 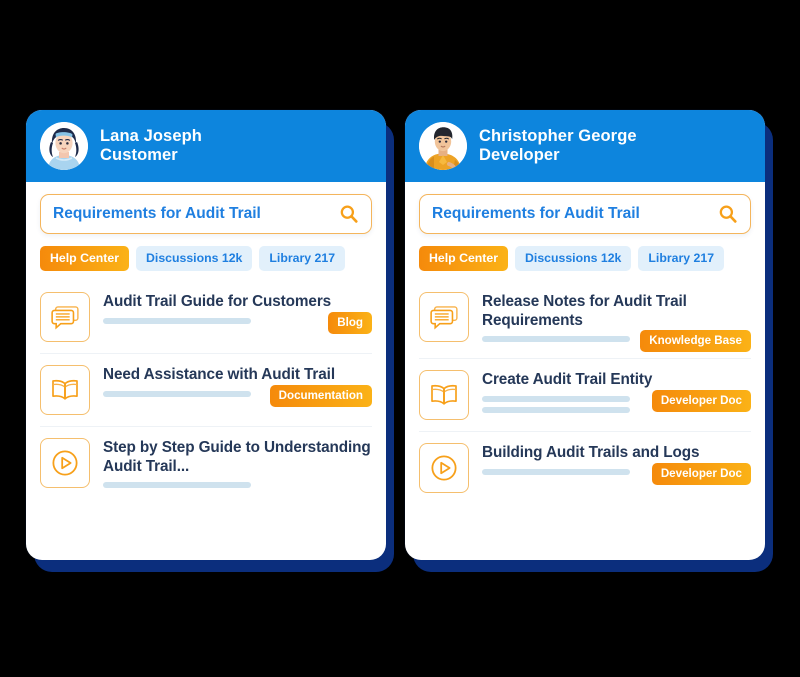 I want to click on user-meta: Christopher George Developer, so click(x=558, y=146).